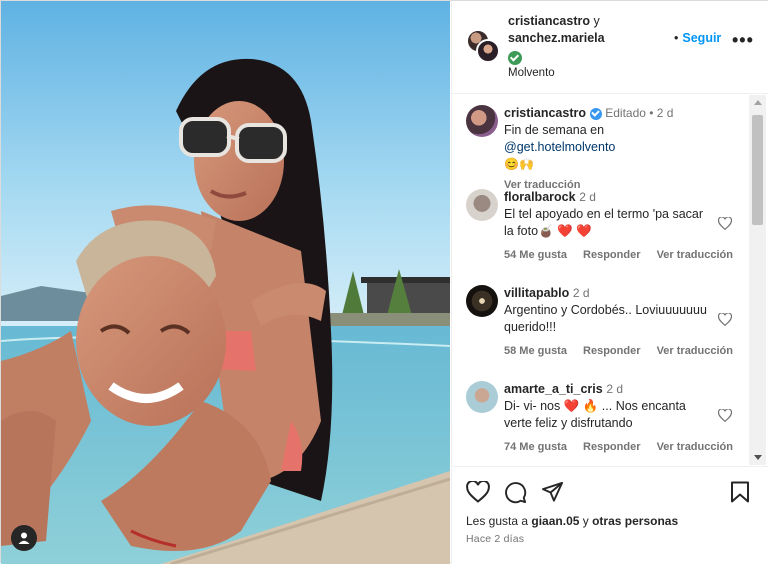  I want to click on comment-actions: 54 Me gusta Responder Ver traducción, so click(618, 255).